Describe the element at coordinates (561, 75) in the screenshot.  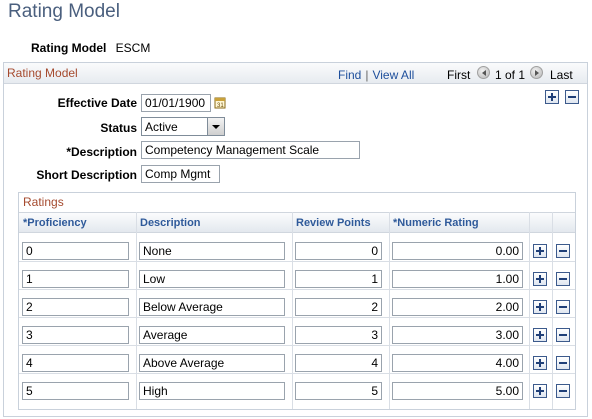
I see `last-label: Last` at that location.